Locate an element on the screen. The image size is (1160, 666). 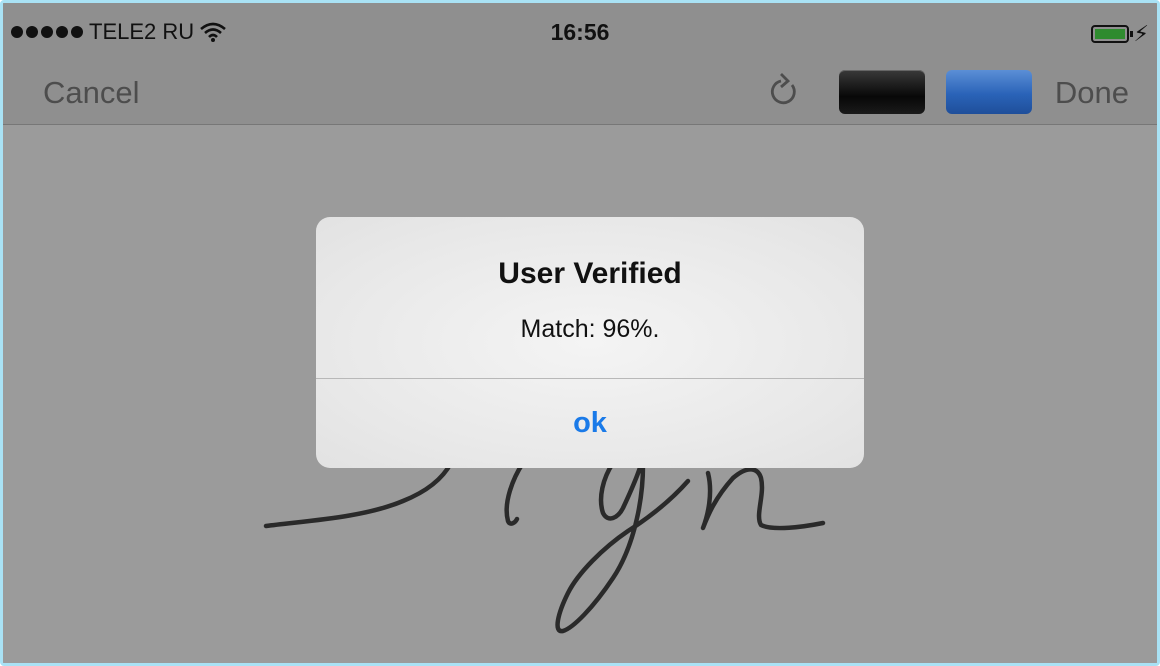
alert-message: Match: 96%. is located at coordinates (590, 329).